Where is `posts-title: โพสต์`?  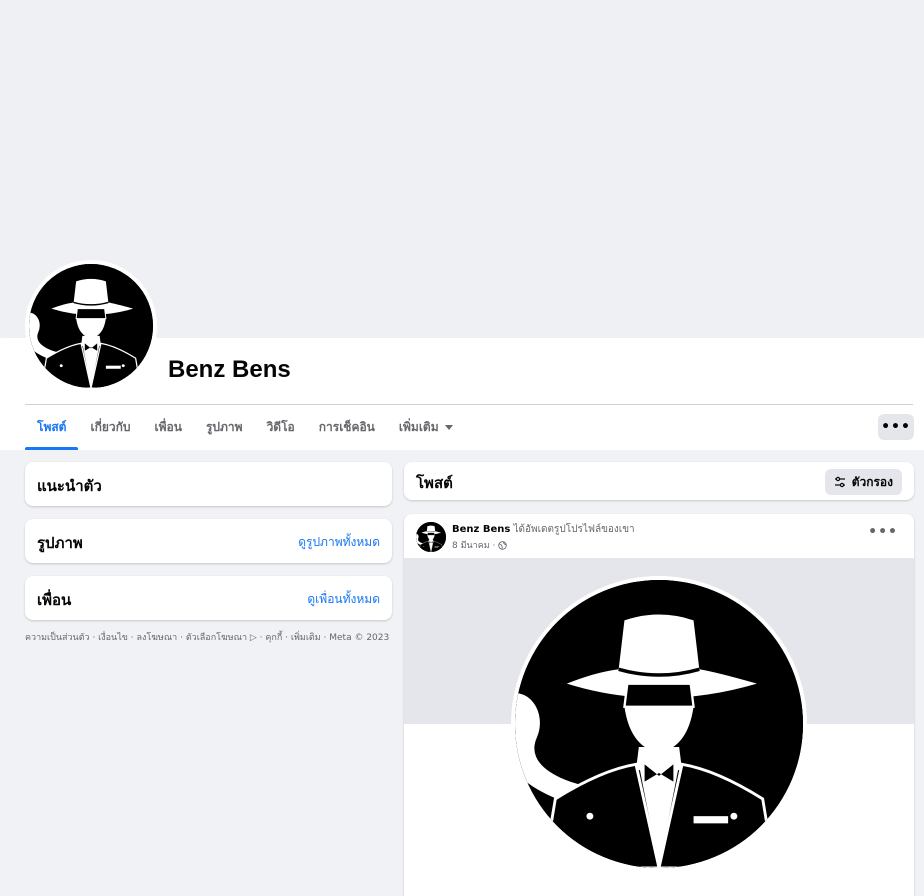 posts-title: โพสต์ is located at coordinates (434, 483).